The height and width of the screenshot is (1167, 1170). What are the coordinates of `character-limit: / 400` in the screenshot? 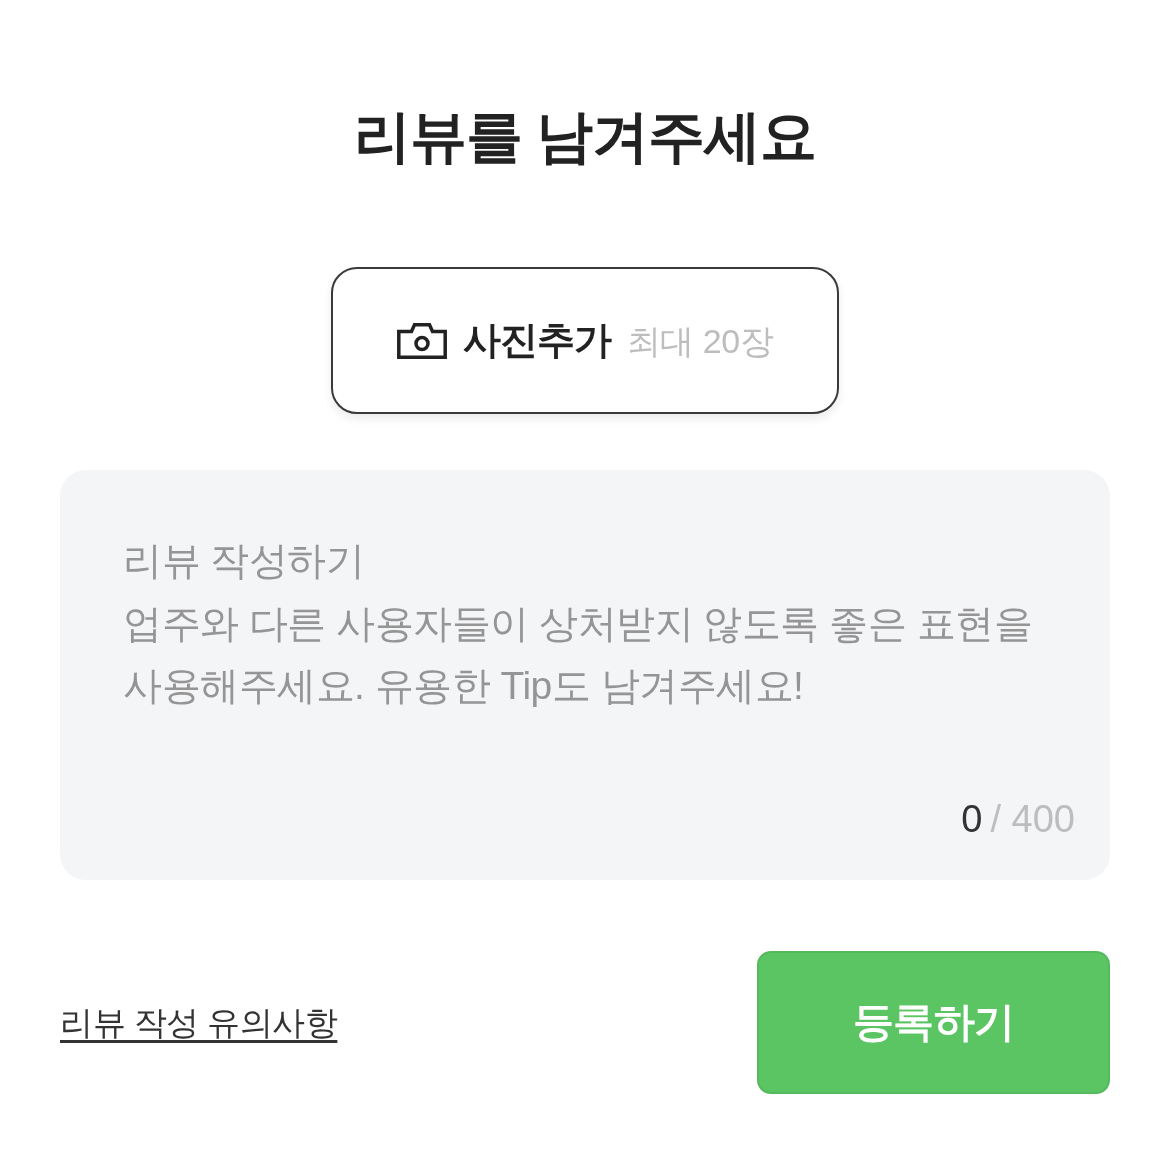 It's located at (1032, 819).